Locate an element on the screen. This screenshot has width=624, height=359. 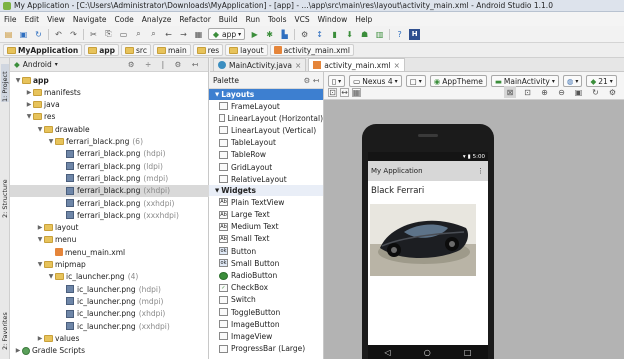
palette-item: GridLayout is located at coordinates (266, 167).